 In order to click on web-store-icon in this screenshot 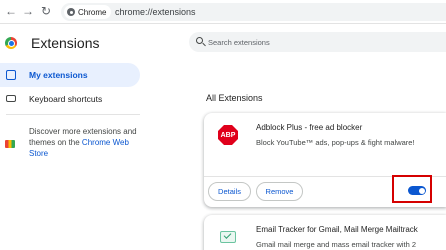, I will do `click(10, 144)`.